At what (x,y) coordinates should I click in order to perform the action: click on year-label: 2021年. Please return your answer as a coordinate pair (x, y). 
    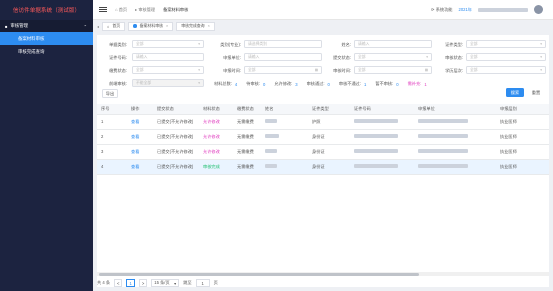
    Looking at the image, I should click on (465, 9).